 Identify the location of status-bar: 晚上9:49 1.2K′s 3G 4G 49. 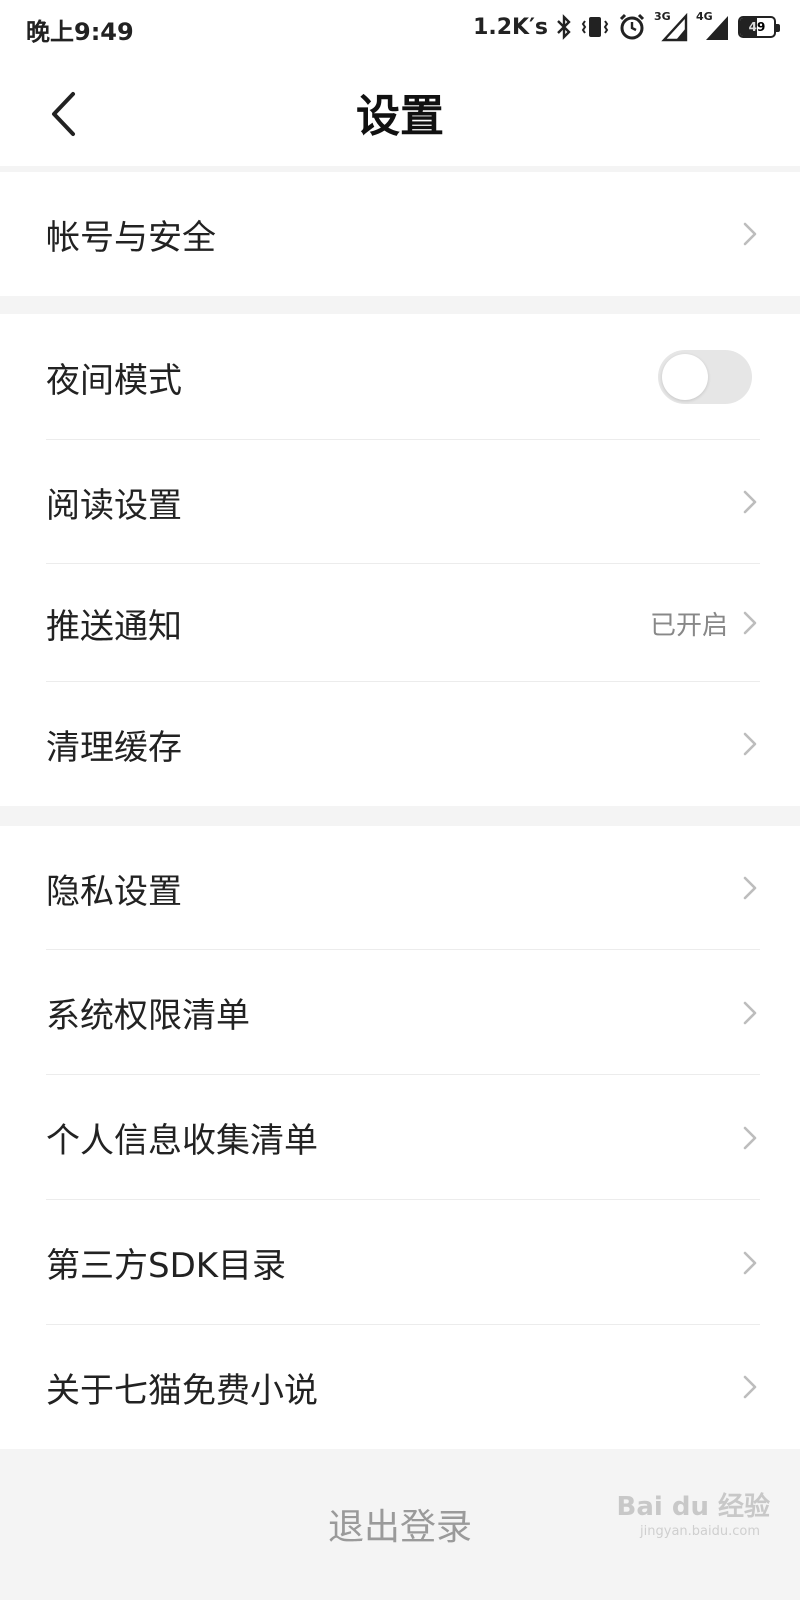
(400, 28).